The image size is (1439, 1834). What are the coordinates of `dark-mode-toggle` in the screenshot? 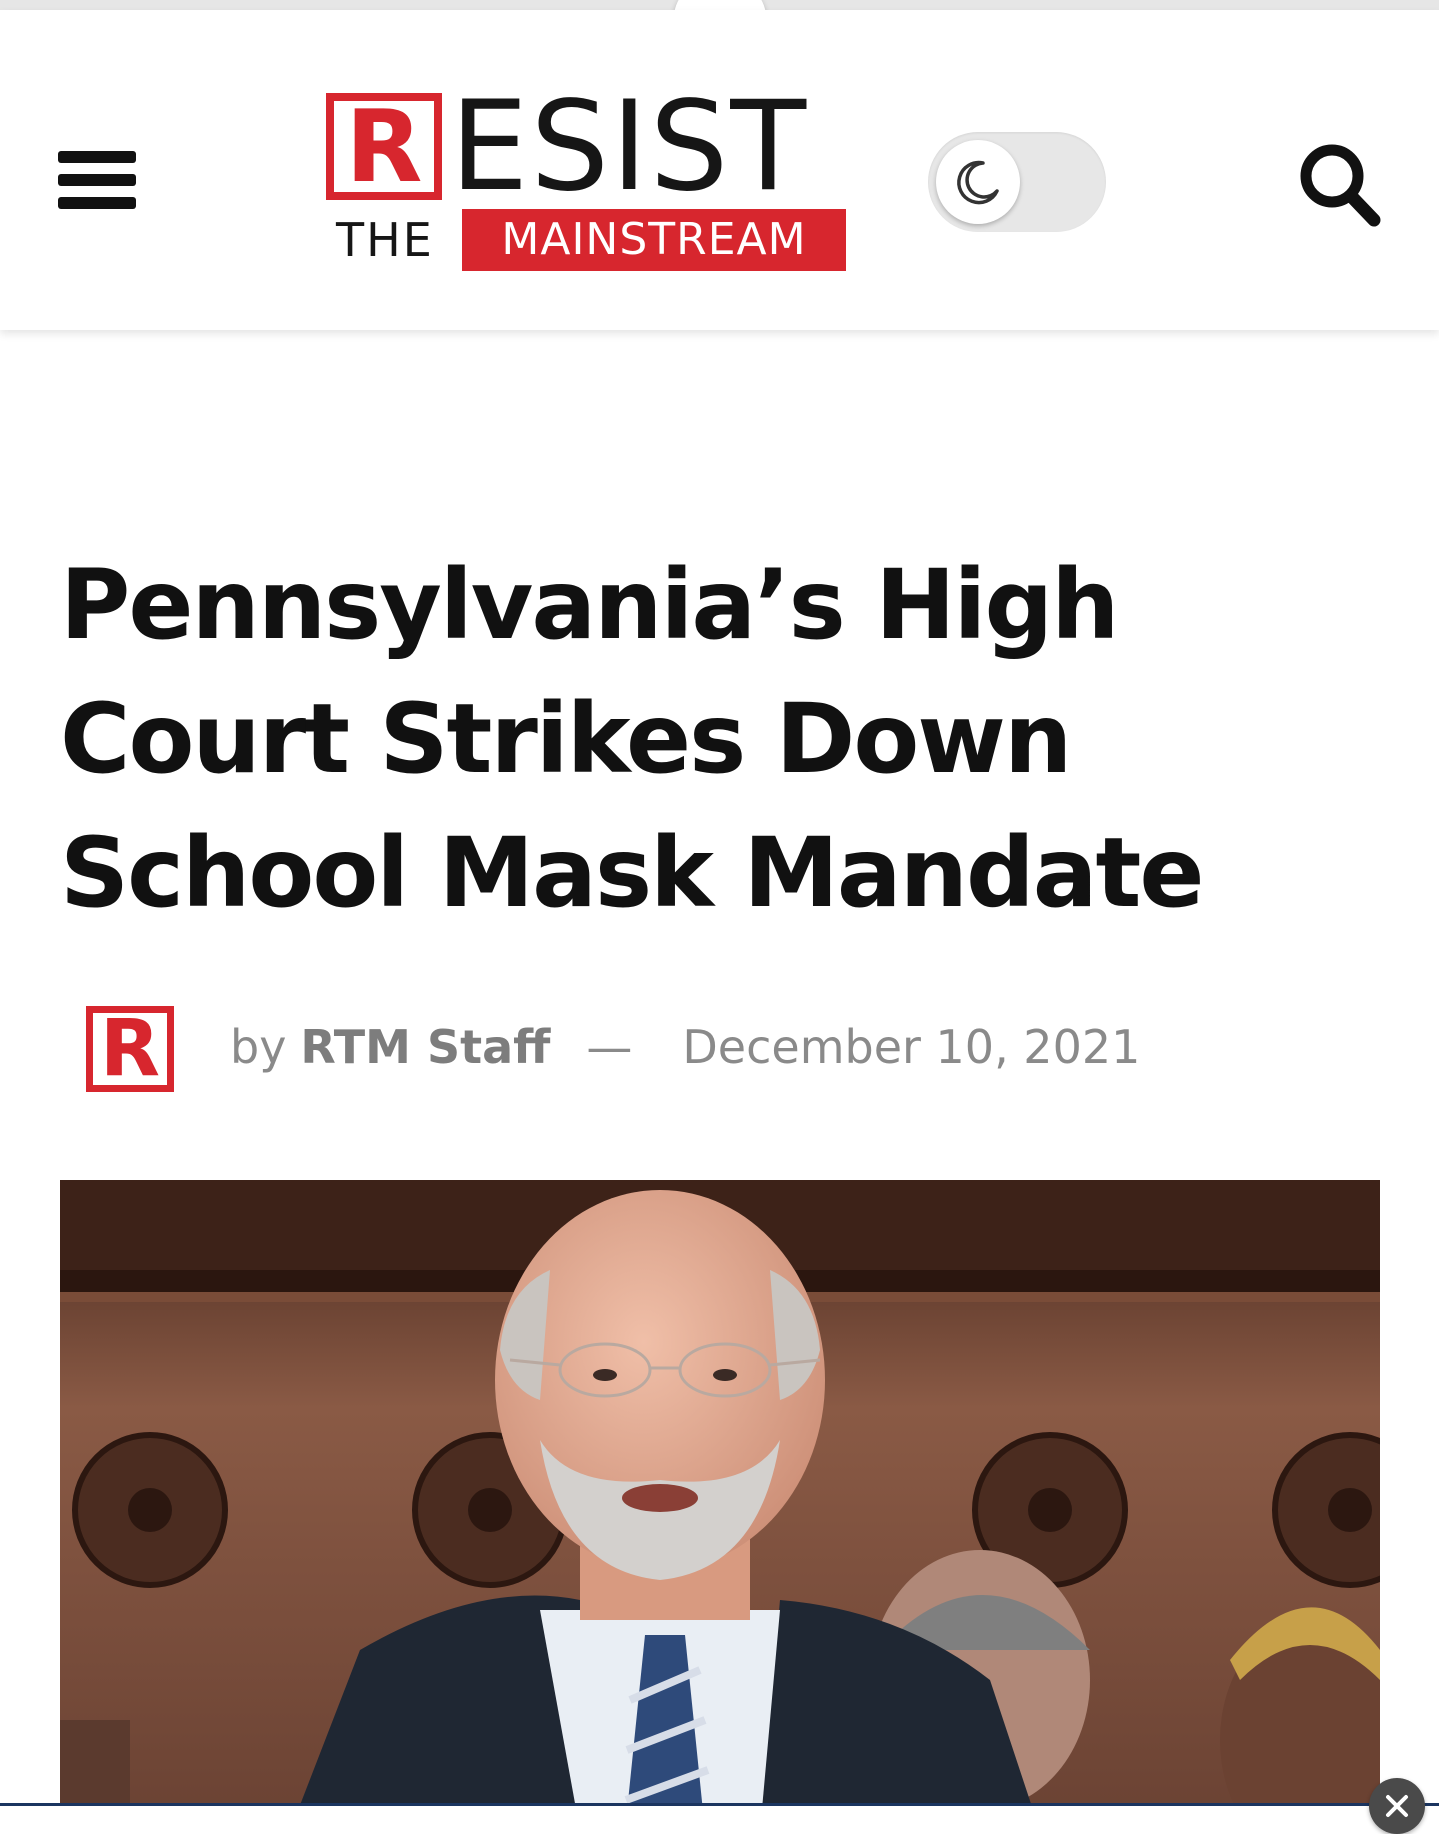 It's located at (1017, 182).